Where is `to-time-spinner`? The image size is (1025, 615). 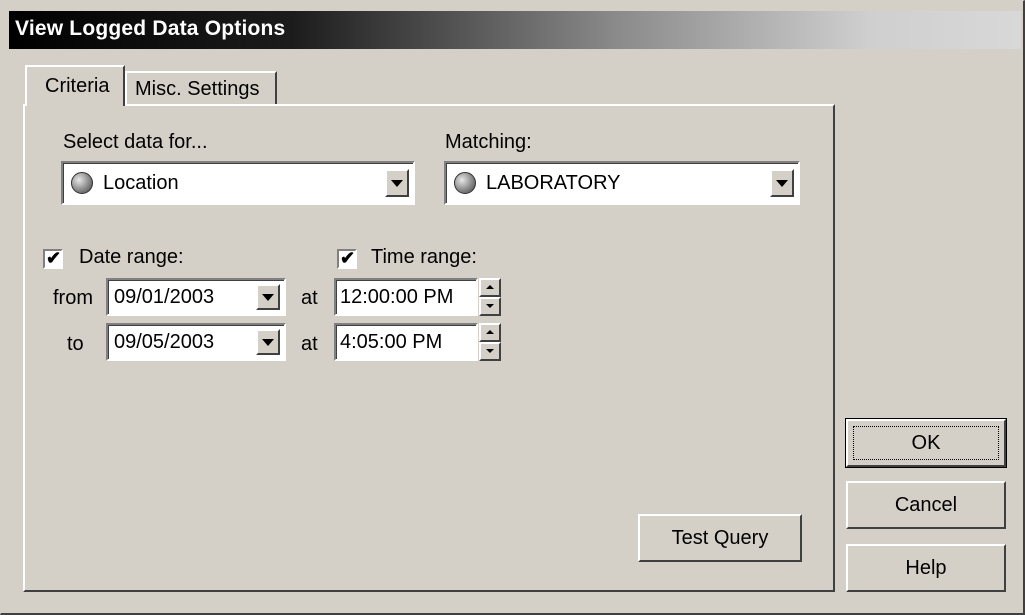
to-time-spinner is located at coordinates (490, 342).